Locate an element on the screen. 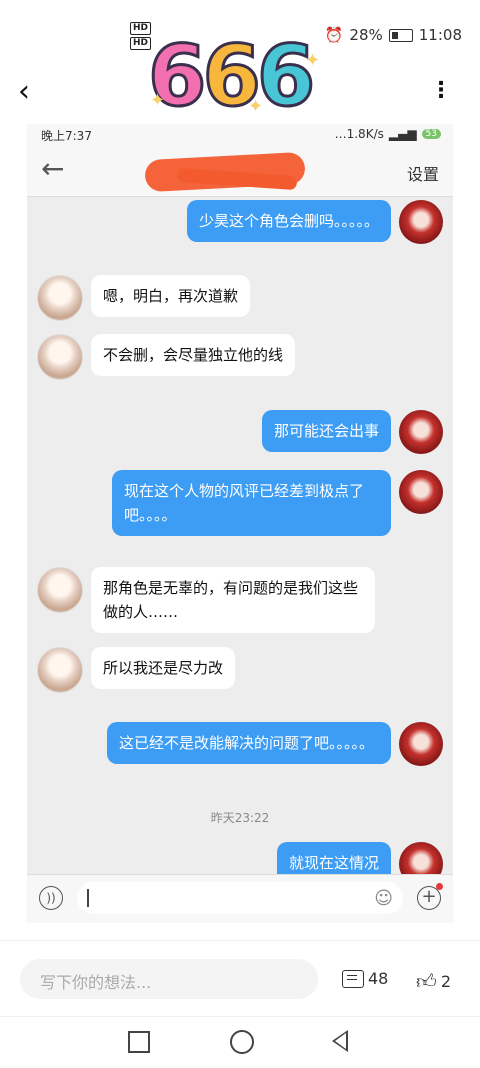 This screenshot has height=1068, width=480. like-icon: 👍︎ is located at coordinates (426, 981).